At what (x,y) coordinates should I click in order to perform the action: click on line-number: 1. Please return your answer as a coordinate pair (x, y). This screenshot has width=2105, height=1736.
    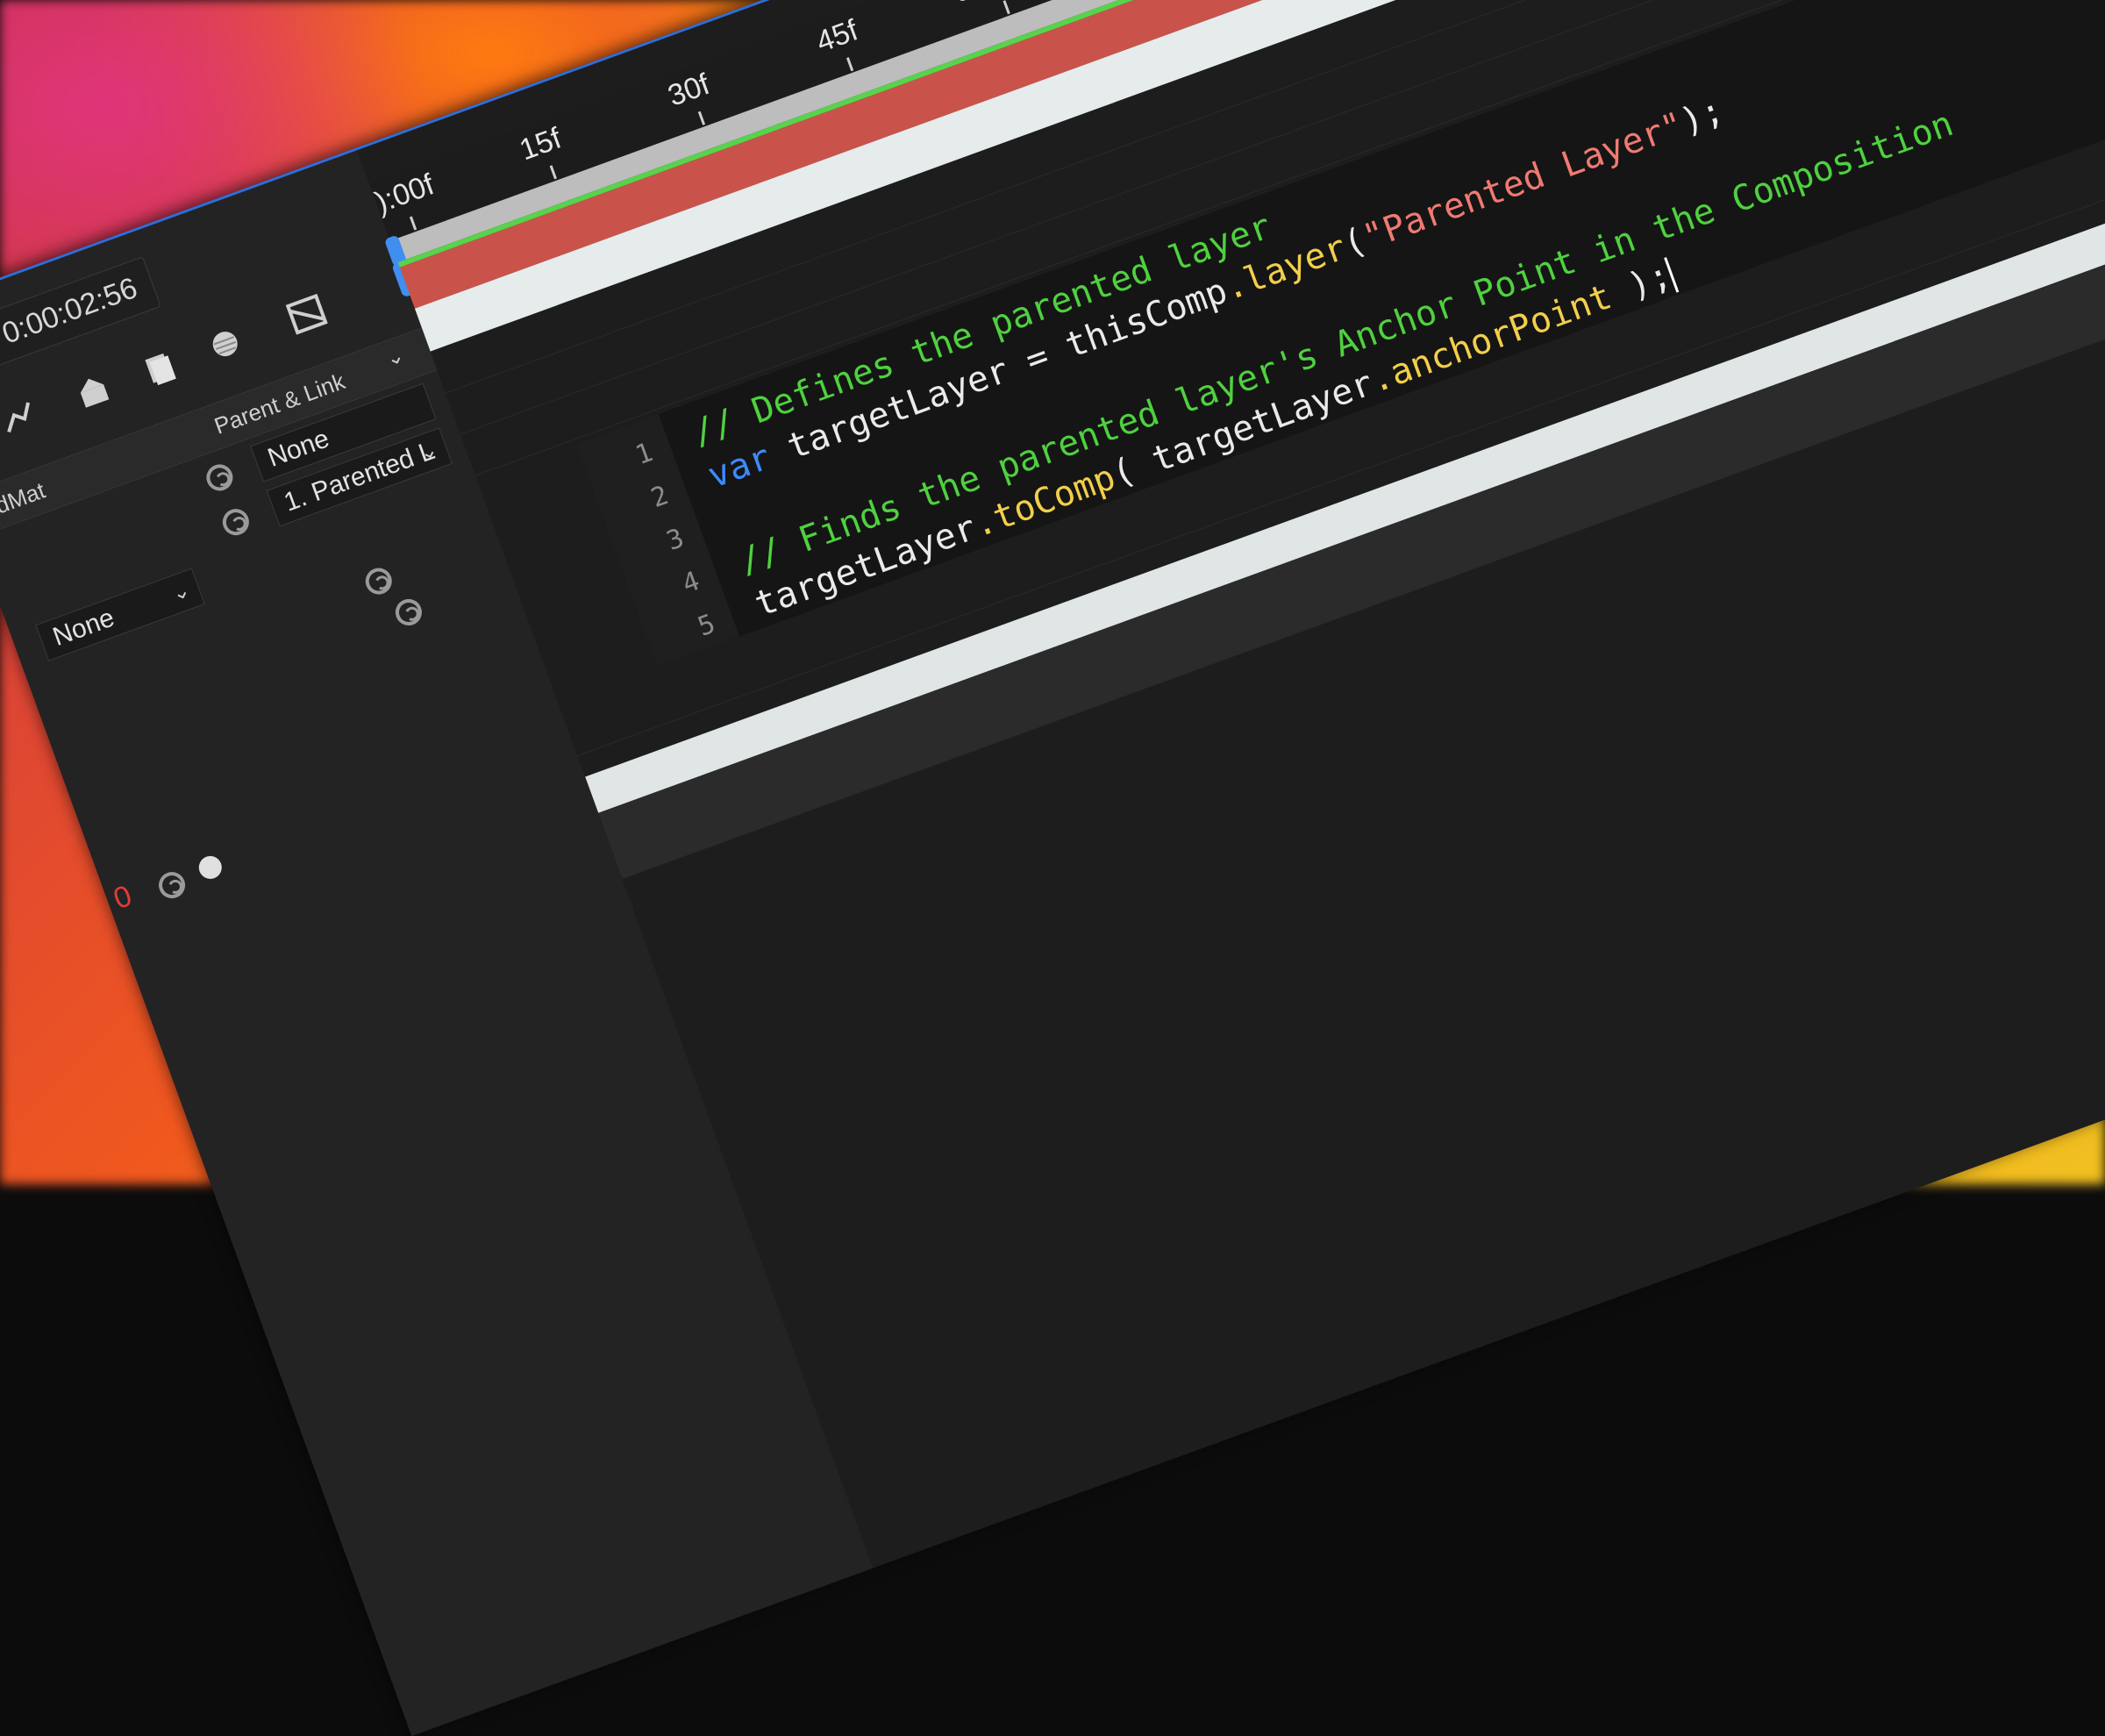
    Looking at the image, I should click on (644, 454).